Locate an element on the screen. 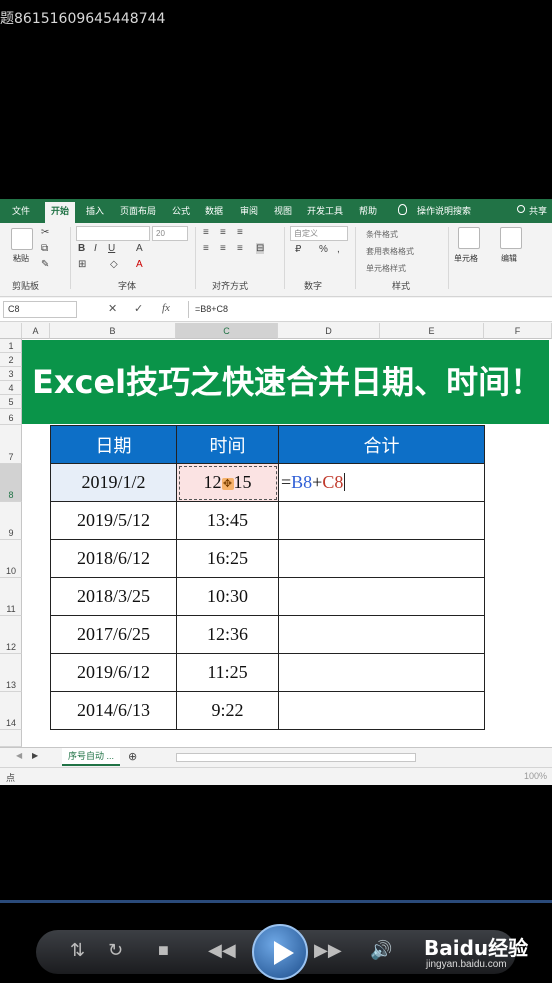 This screenshot has height=983, width=552. row-header: 2 is located at coordinates (11, 360).